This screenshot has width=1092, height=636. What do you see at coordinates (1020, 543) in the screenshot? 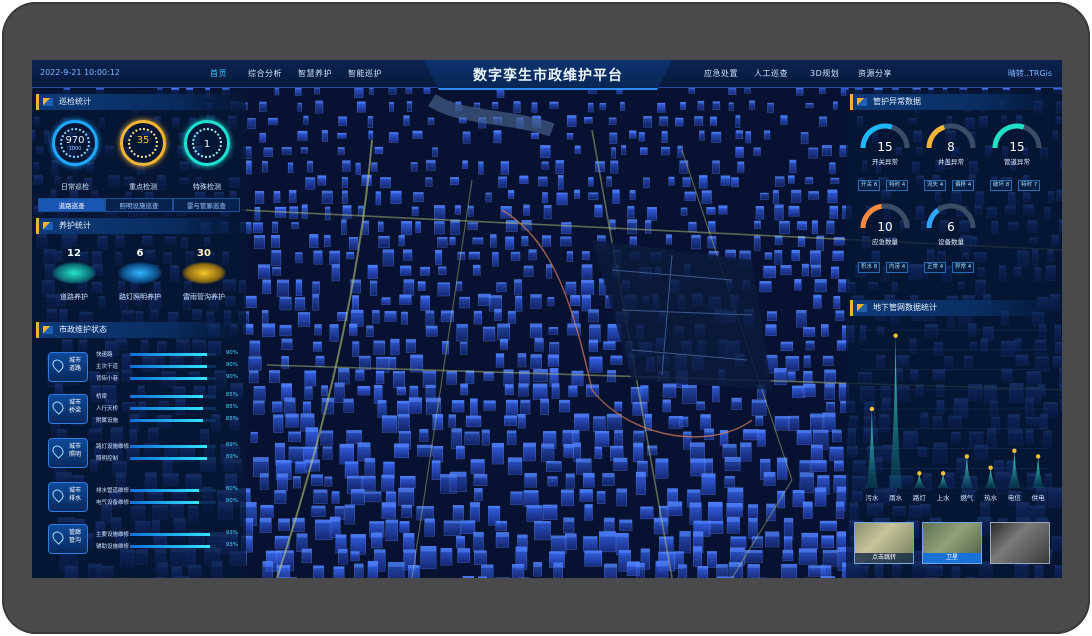
I see `map-thumb-dark` at bounding box center [1020, 543].